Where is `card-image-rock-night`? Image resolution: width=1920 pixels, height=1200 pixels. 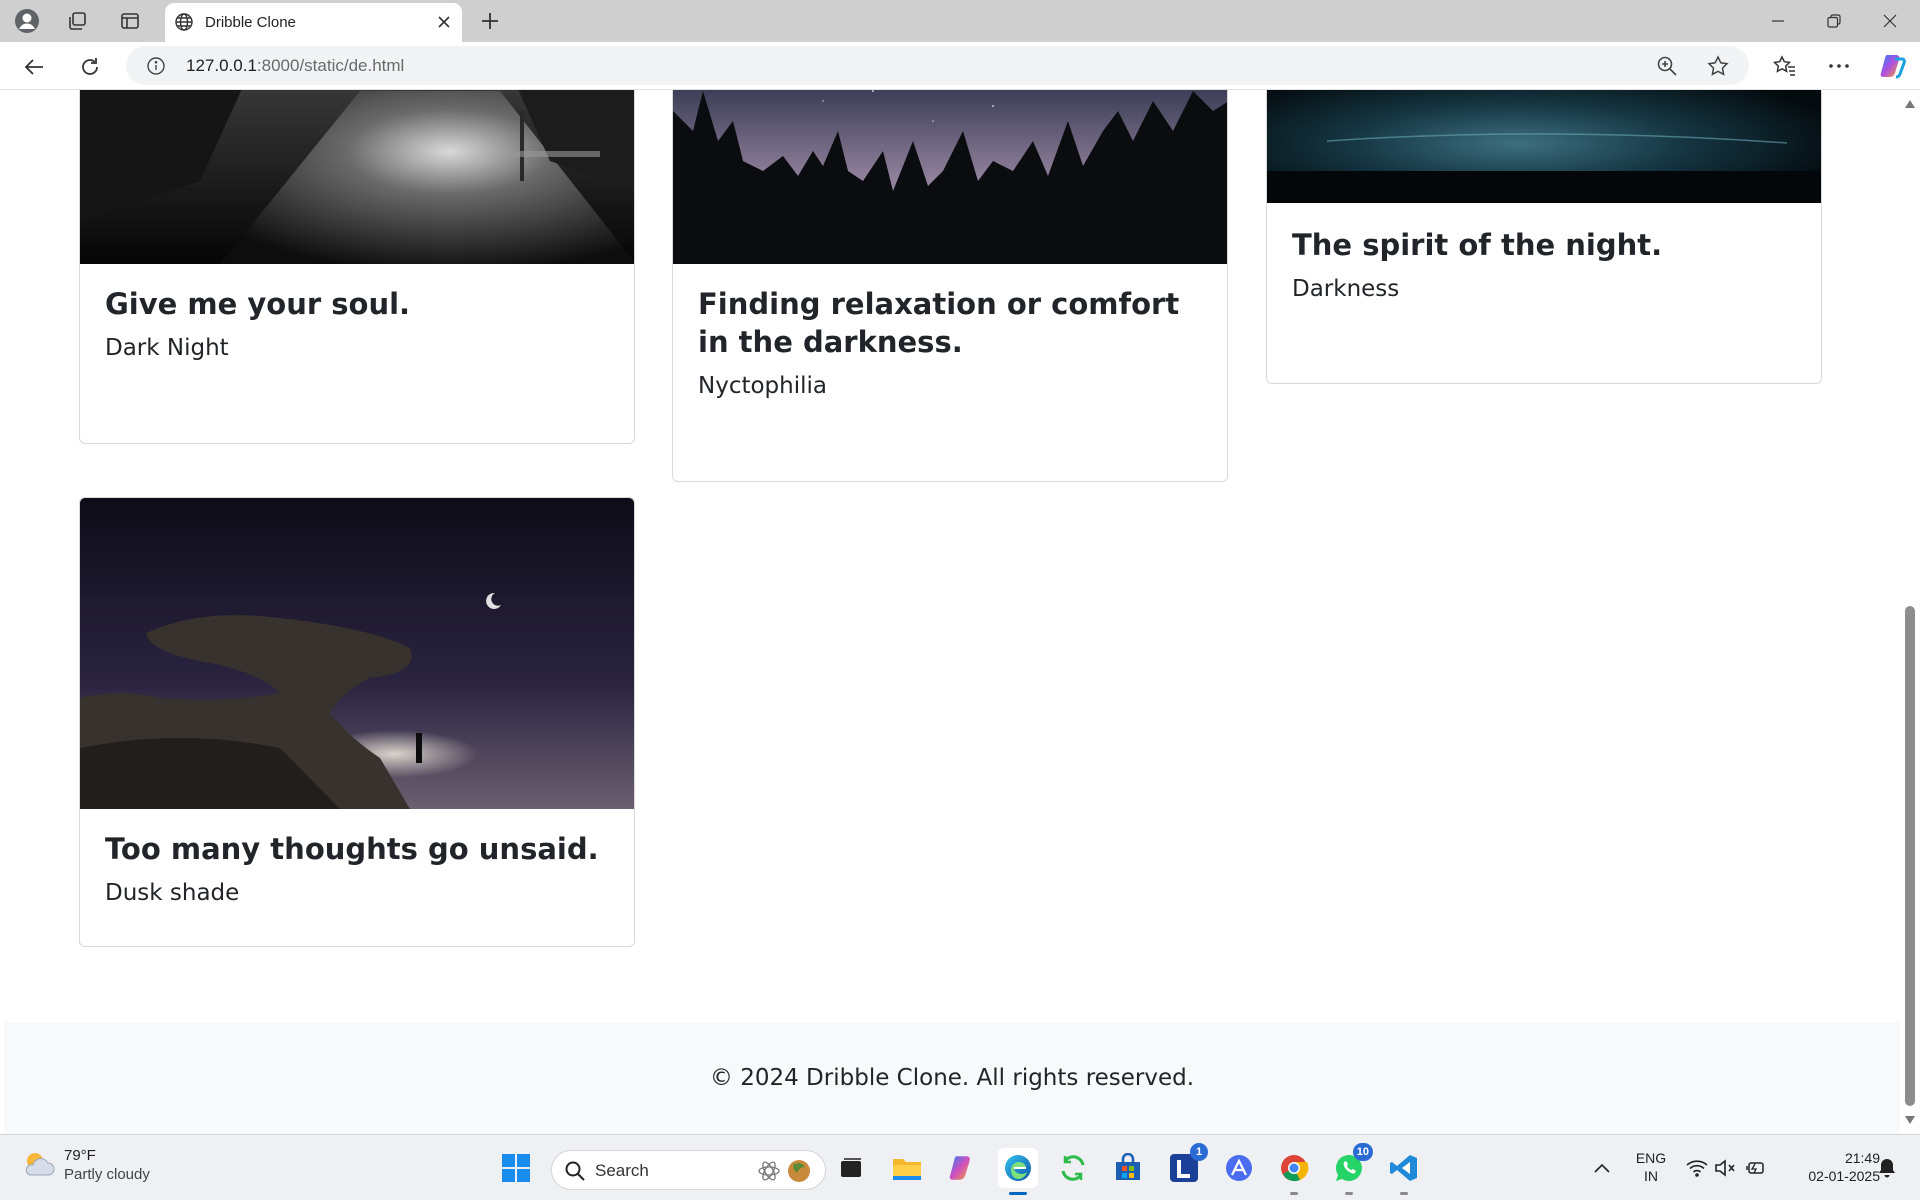 card-image-rock-night is located at coordinates (357, 653).